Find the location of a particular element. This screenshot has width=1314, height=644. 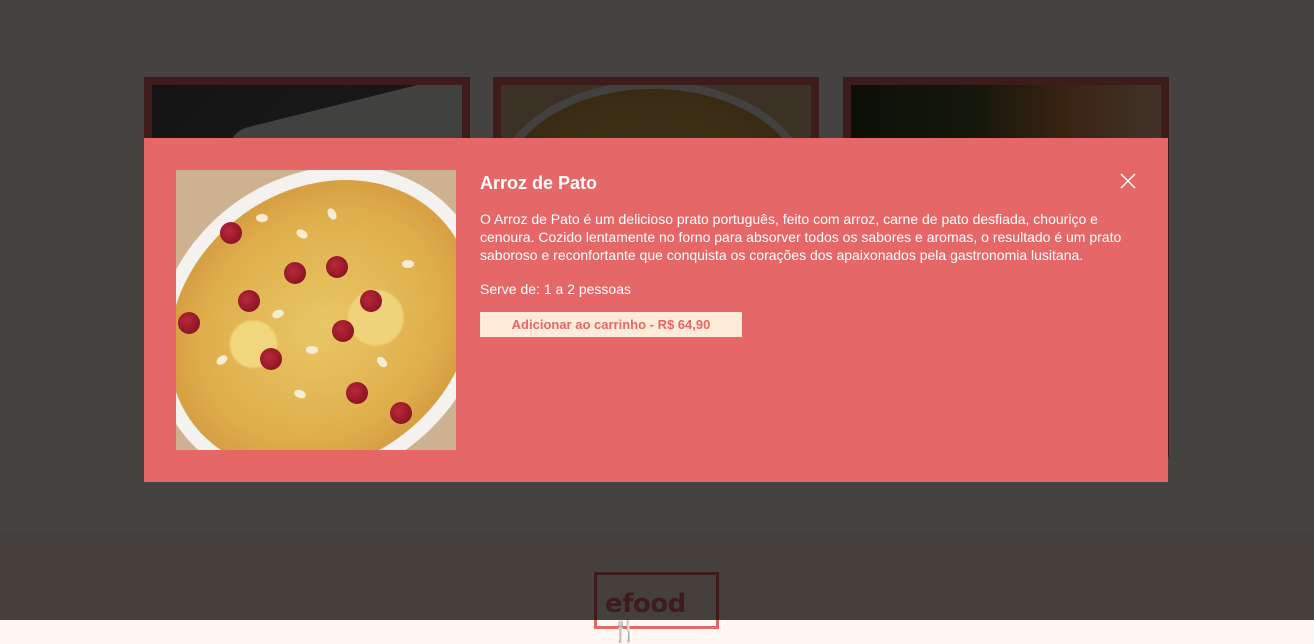

dish-photo is located at coordinates (316, 310).